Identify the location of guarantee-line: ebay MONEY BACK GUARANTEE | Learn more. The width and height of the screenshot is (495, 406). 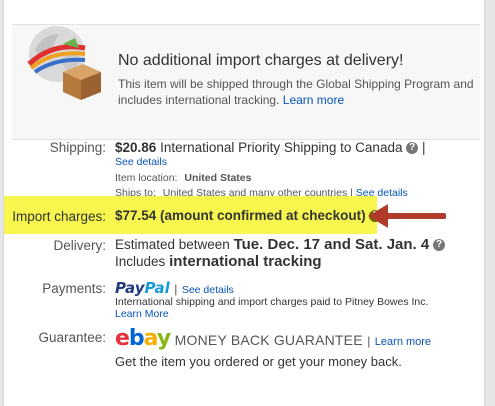
(273, 338).